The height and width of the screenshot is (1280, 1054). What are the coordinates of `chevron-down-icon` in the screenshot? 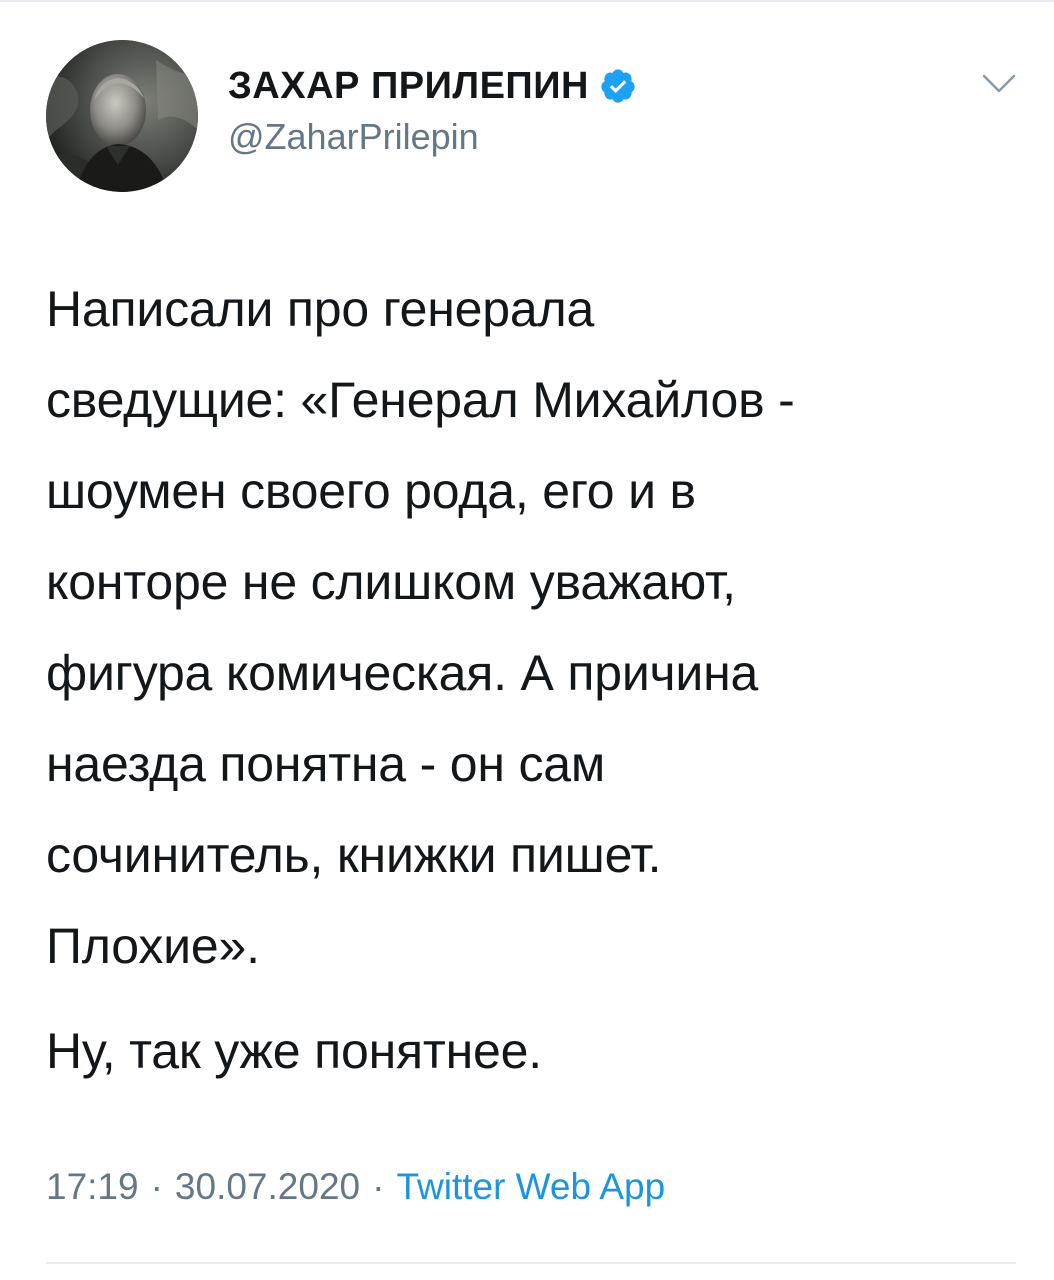 It's located at (999, 84).